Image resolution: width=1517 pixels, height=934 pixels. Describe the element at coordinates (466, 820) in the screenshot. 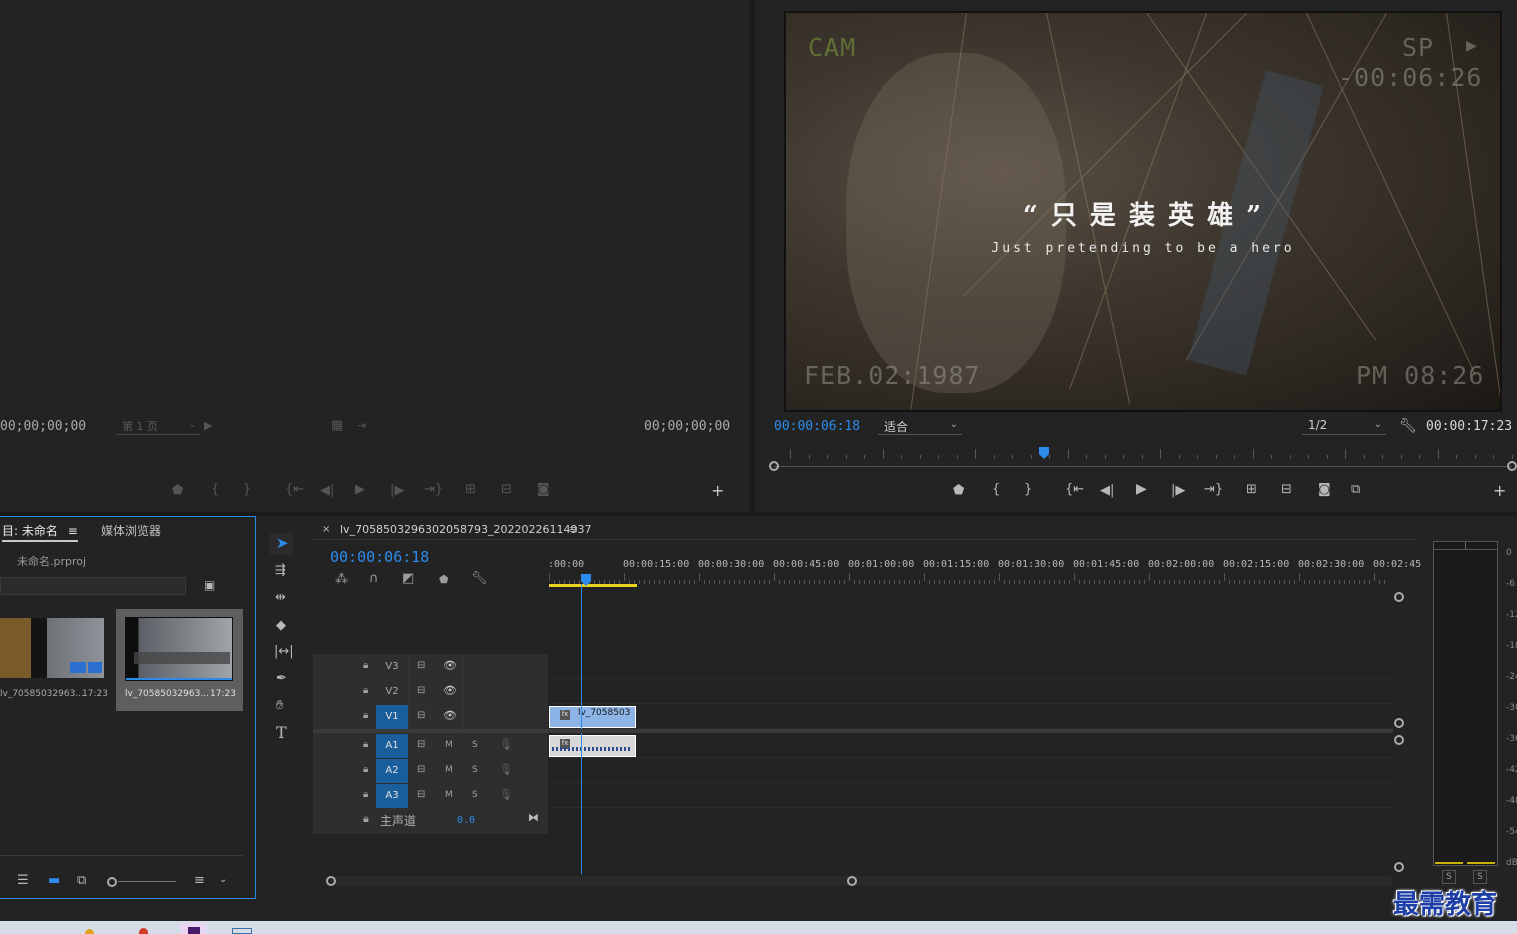

I see `master-volume-value: 0.0` at that location.